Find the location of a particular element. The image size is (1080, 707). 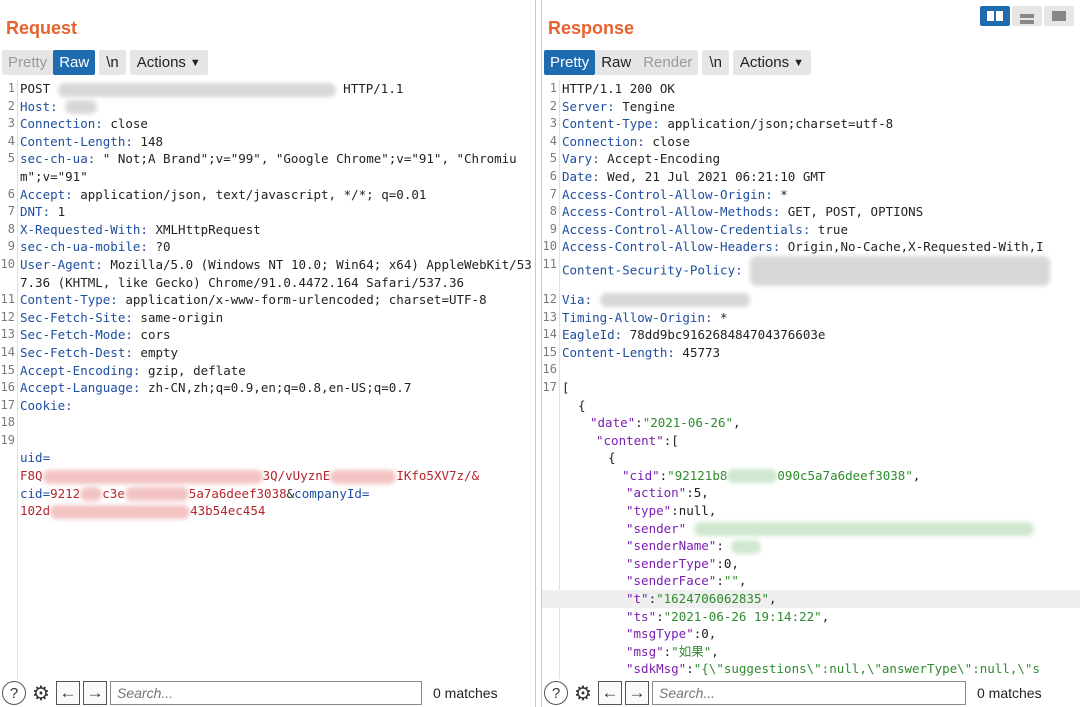

body-company-end: 43b54ec454 is located at coordinates (228, 511).